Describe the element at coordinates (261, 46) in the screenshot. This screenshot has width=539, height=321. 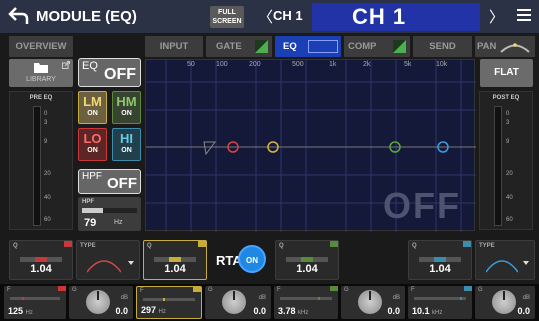
I see `gate-indicator-icon` at that location.